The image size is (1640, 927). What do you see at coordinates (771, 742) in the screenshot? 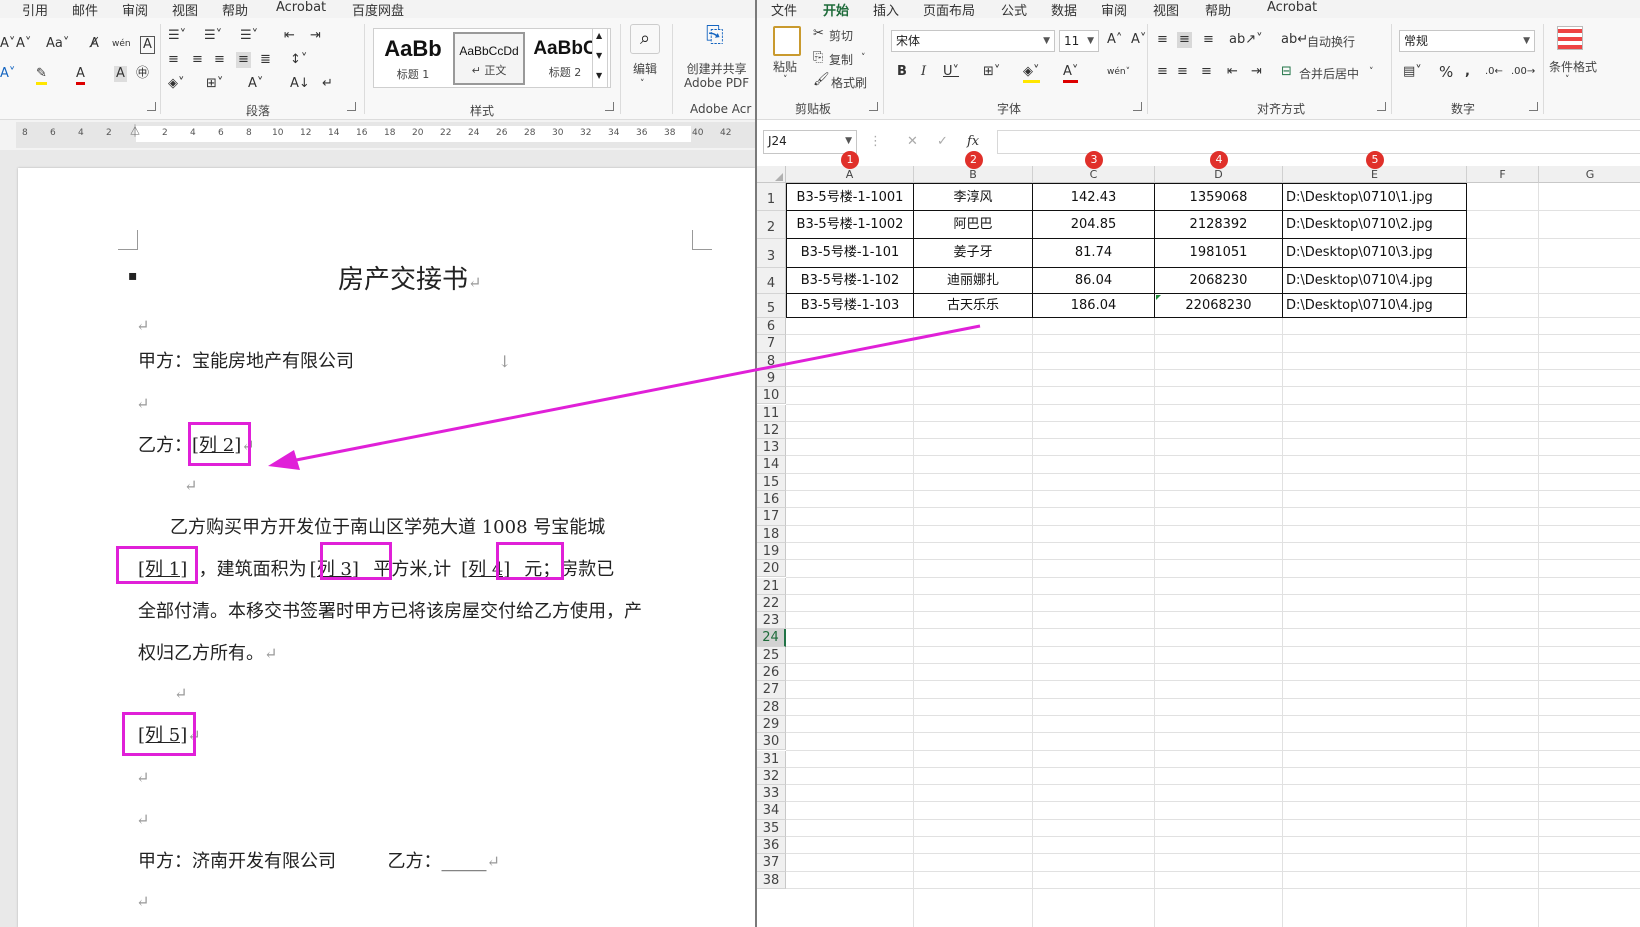
I see `row-header-30: 30` at bounding box center [771, 742].